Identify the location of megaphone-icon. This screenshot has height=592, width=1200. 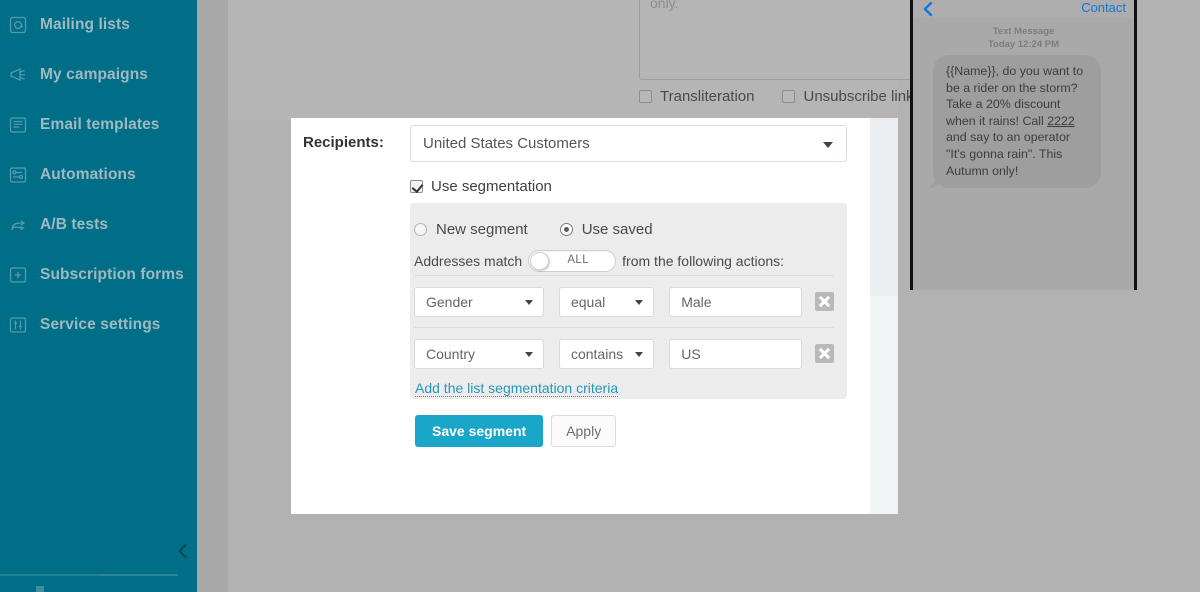
(18, 75).